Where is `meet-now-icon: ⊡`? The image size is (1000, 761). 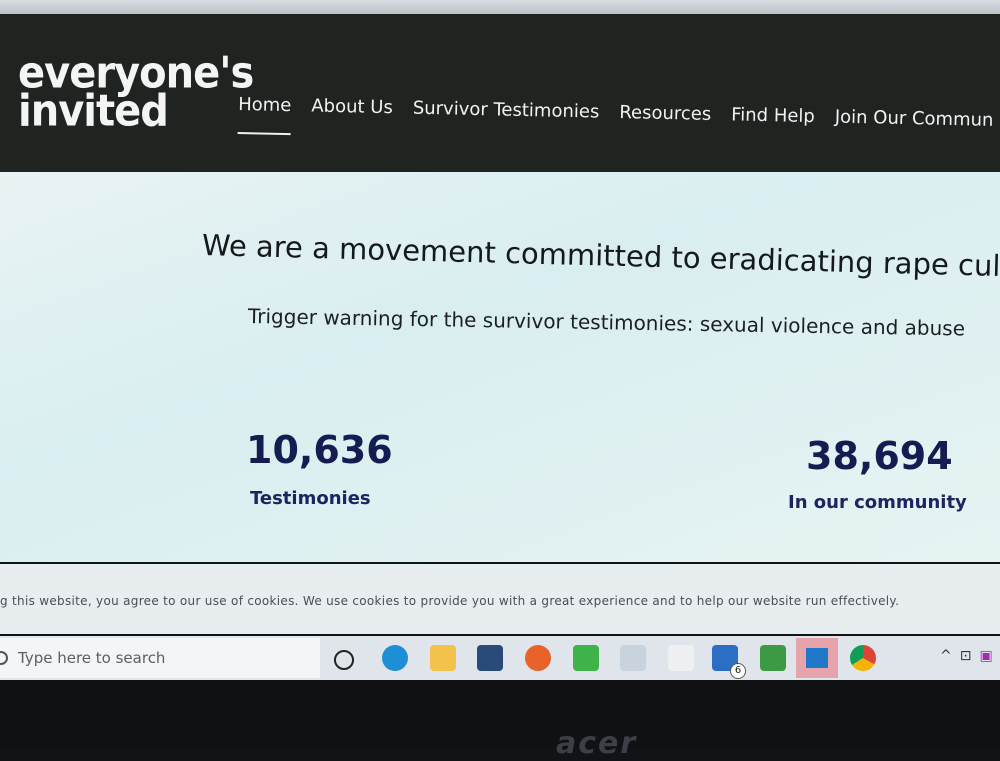
meet-now-icon: ⊡ is located at coordinates (966, 656).